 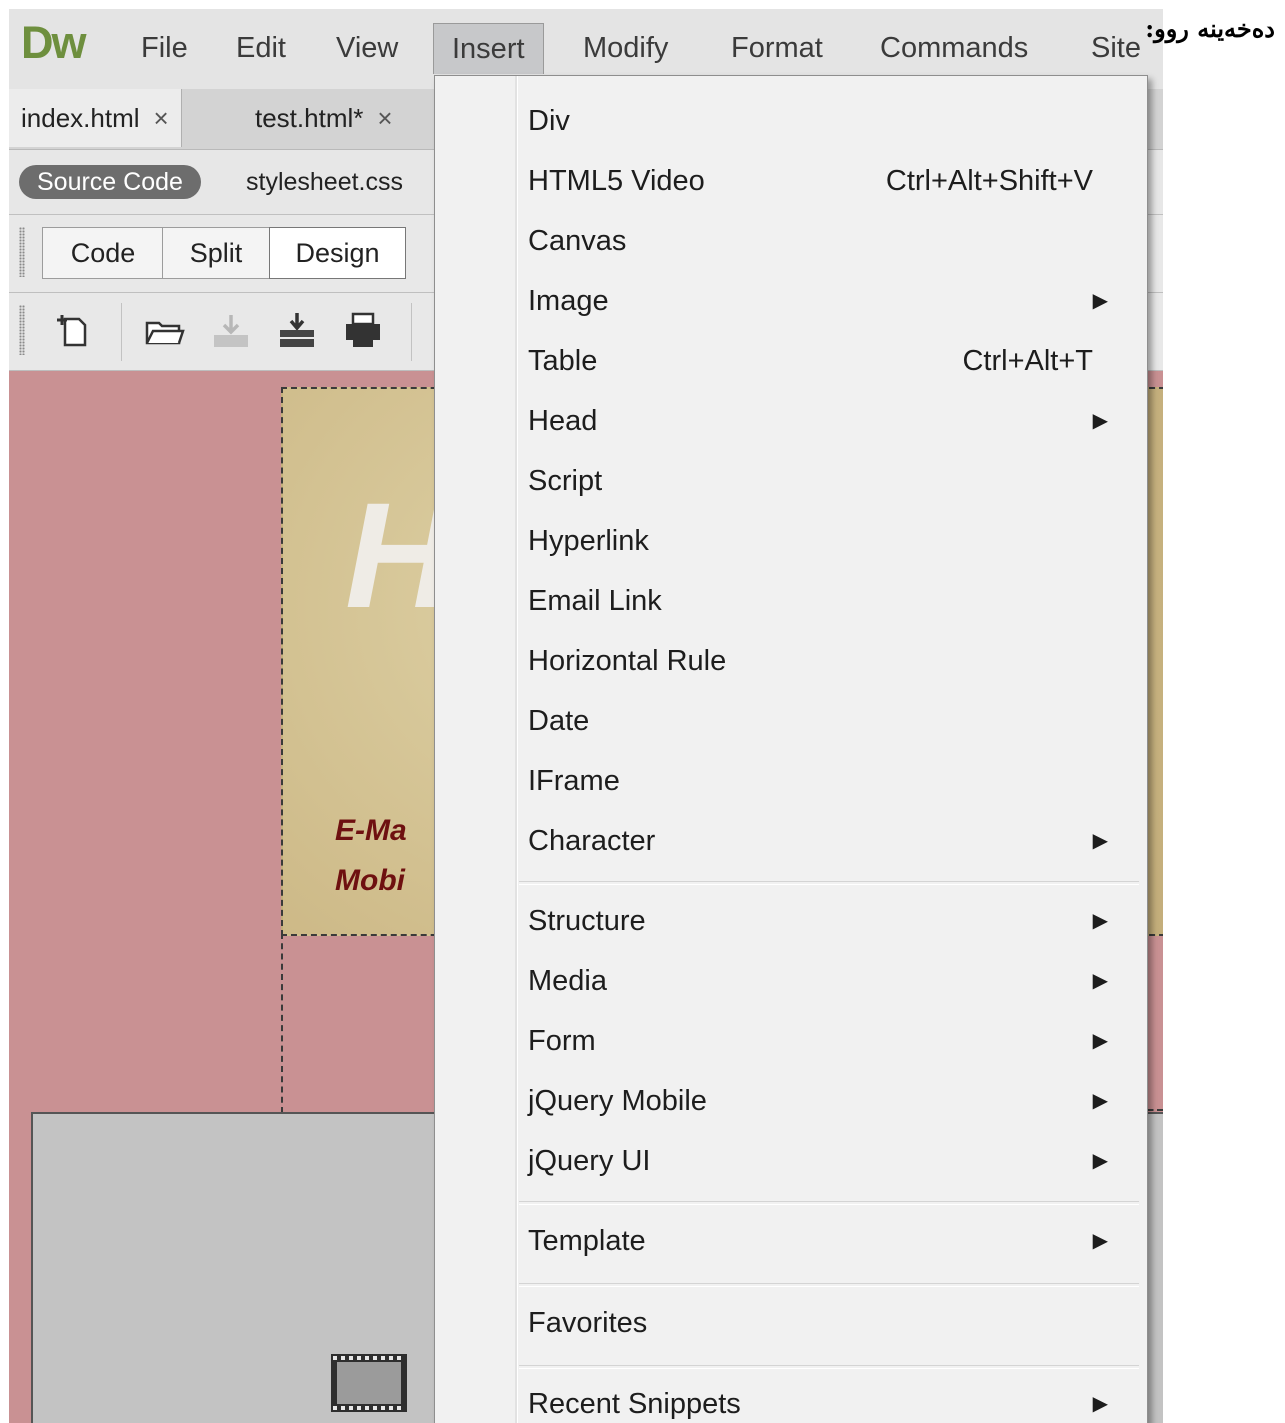 What do you see at coordinates (309, 118) in the screenshot?
I see `tab-label: test.html*` at bounding box center [309, 118].